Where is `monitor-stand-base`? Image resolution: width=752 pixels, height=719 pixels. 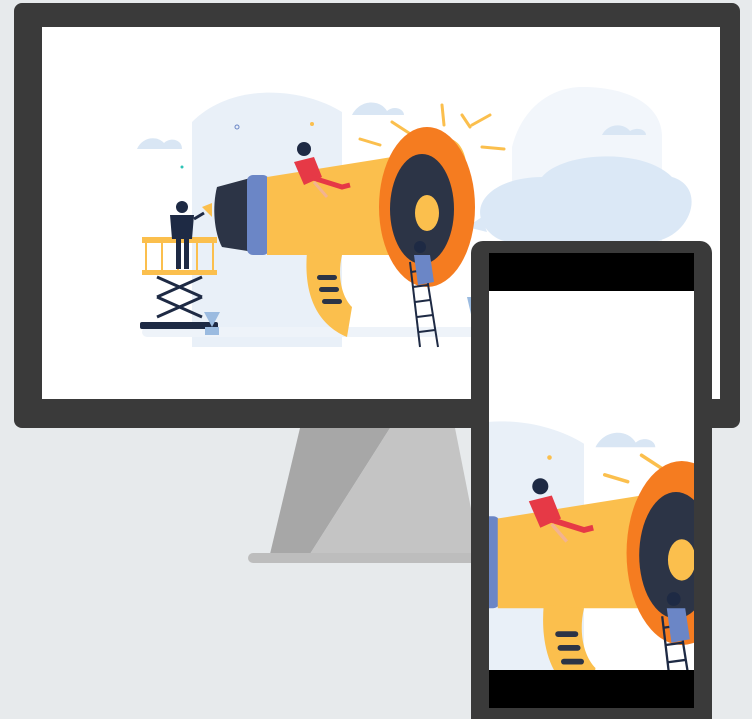
monitor-stand-base is located at coordinates (368, 558).